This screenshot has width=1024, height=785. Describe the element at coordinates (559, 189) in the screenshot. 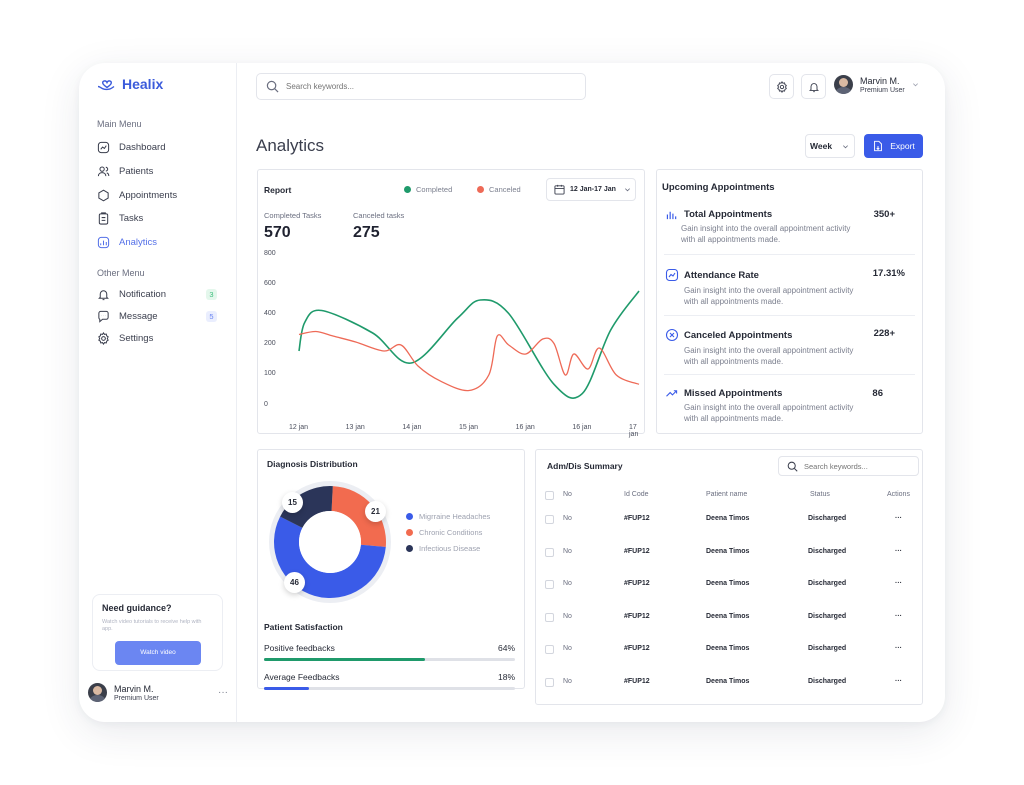

I see `calendar-icon` at that location.